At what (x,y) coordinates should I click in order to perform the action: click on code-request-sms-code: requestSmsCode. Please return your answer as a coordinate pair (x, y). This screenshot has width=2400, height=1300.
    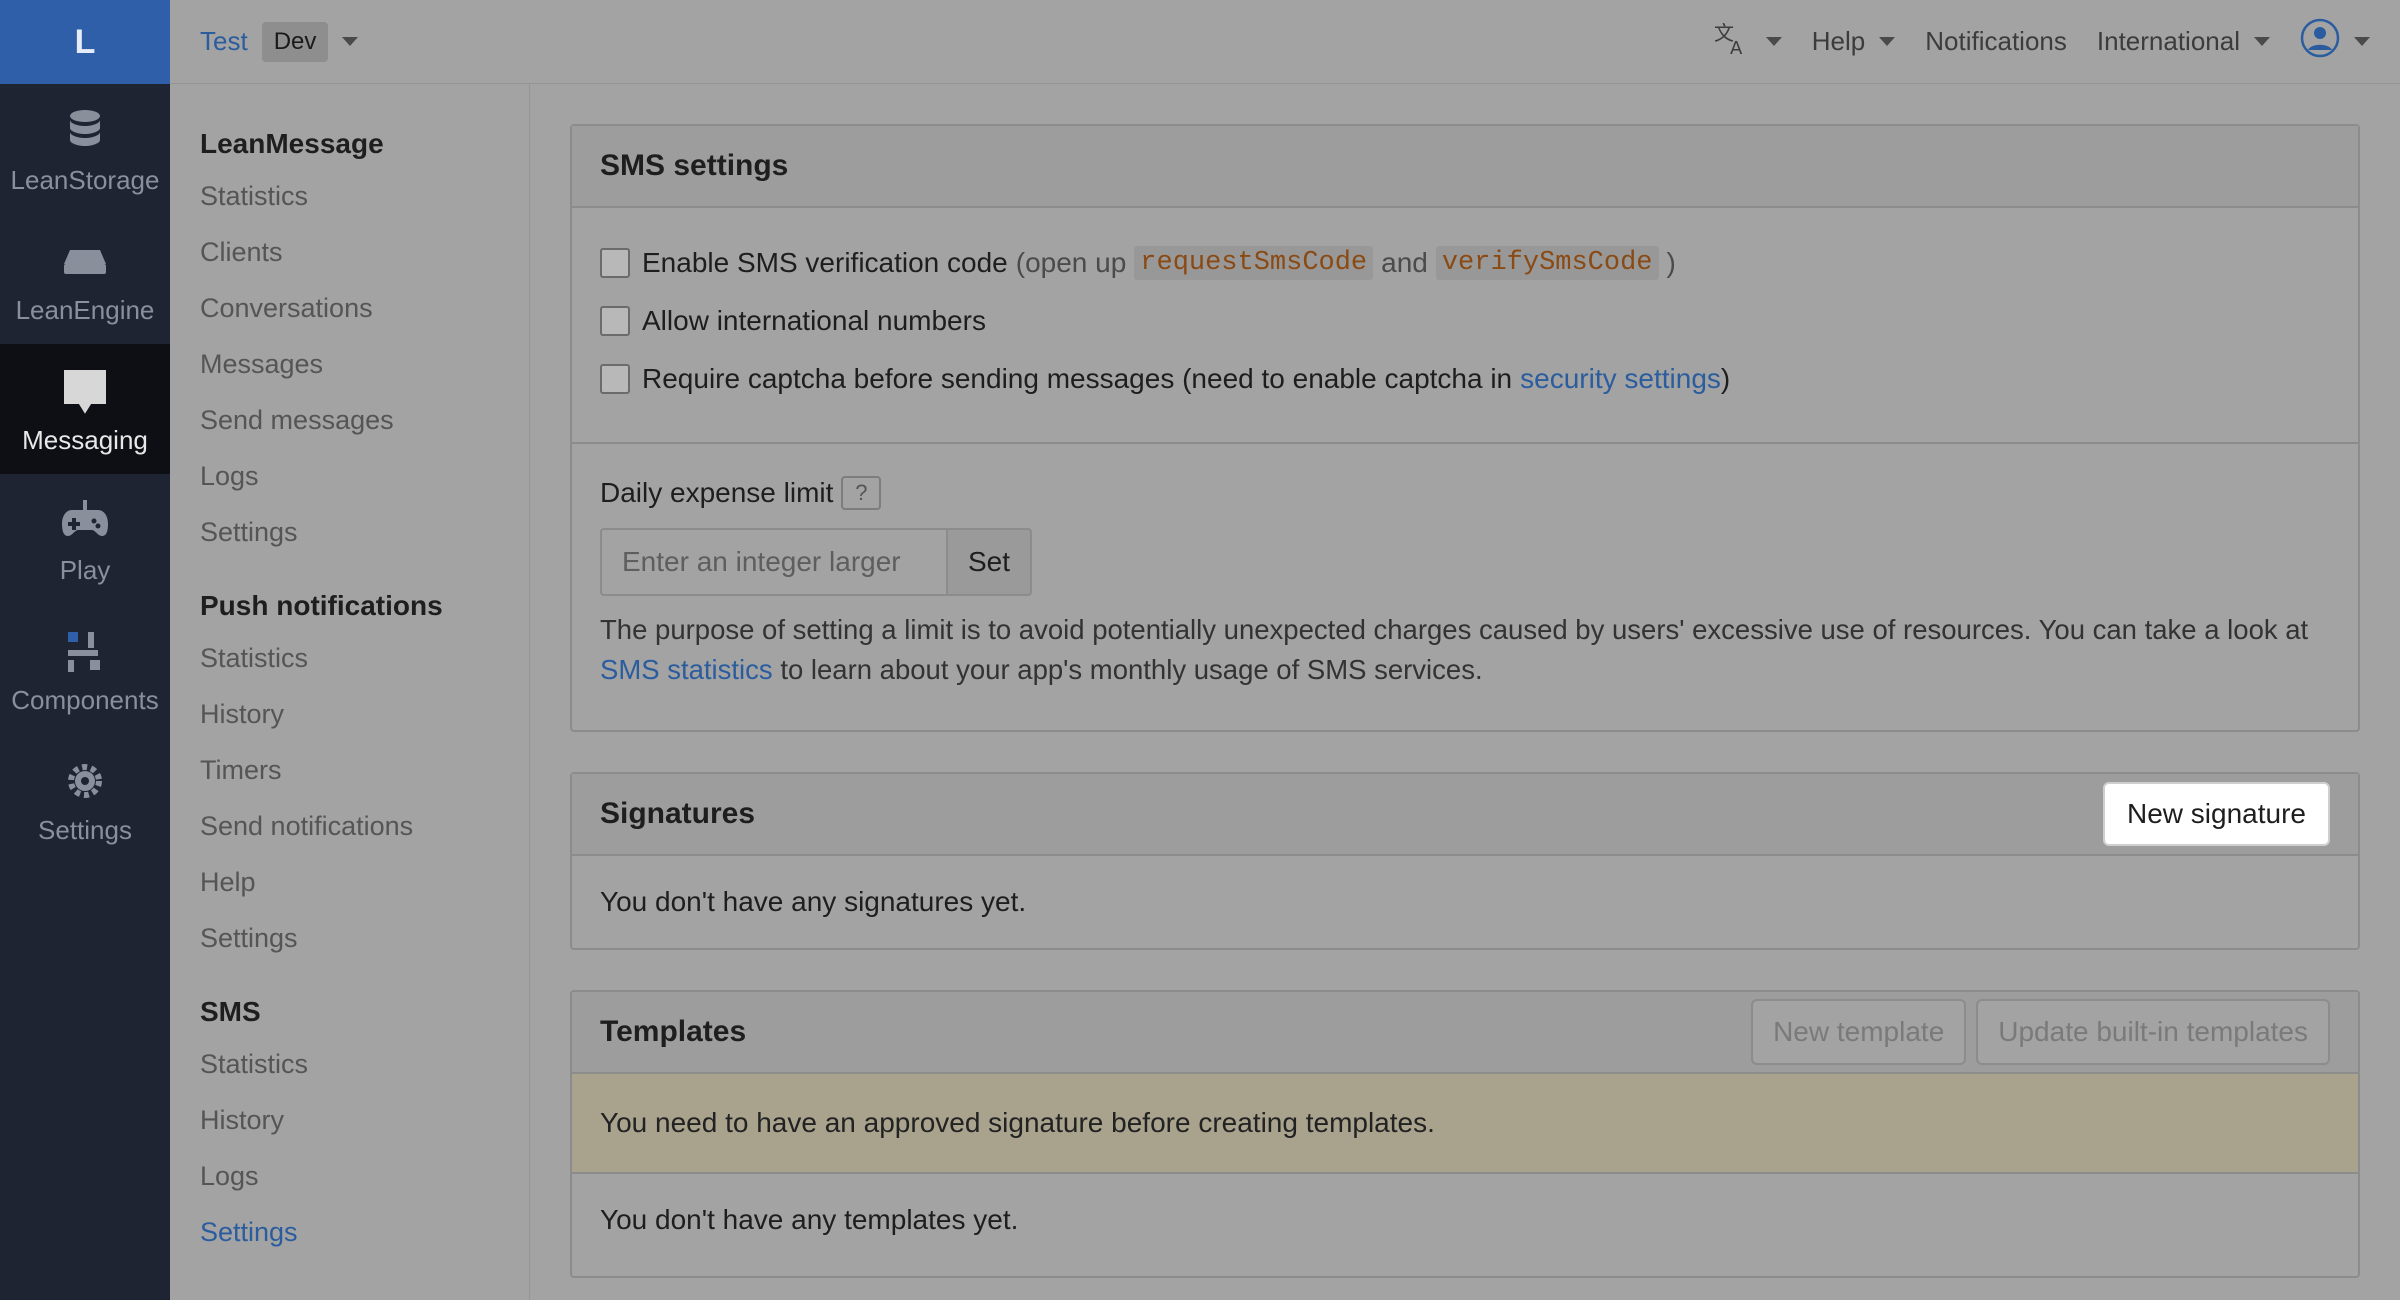
    Looking at the image, I should click on (1254, 263).